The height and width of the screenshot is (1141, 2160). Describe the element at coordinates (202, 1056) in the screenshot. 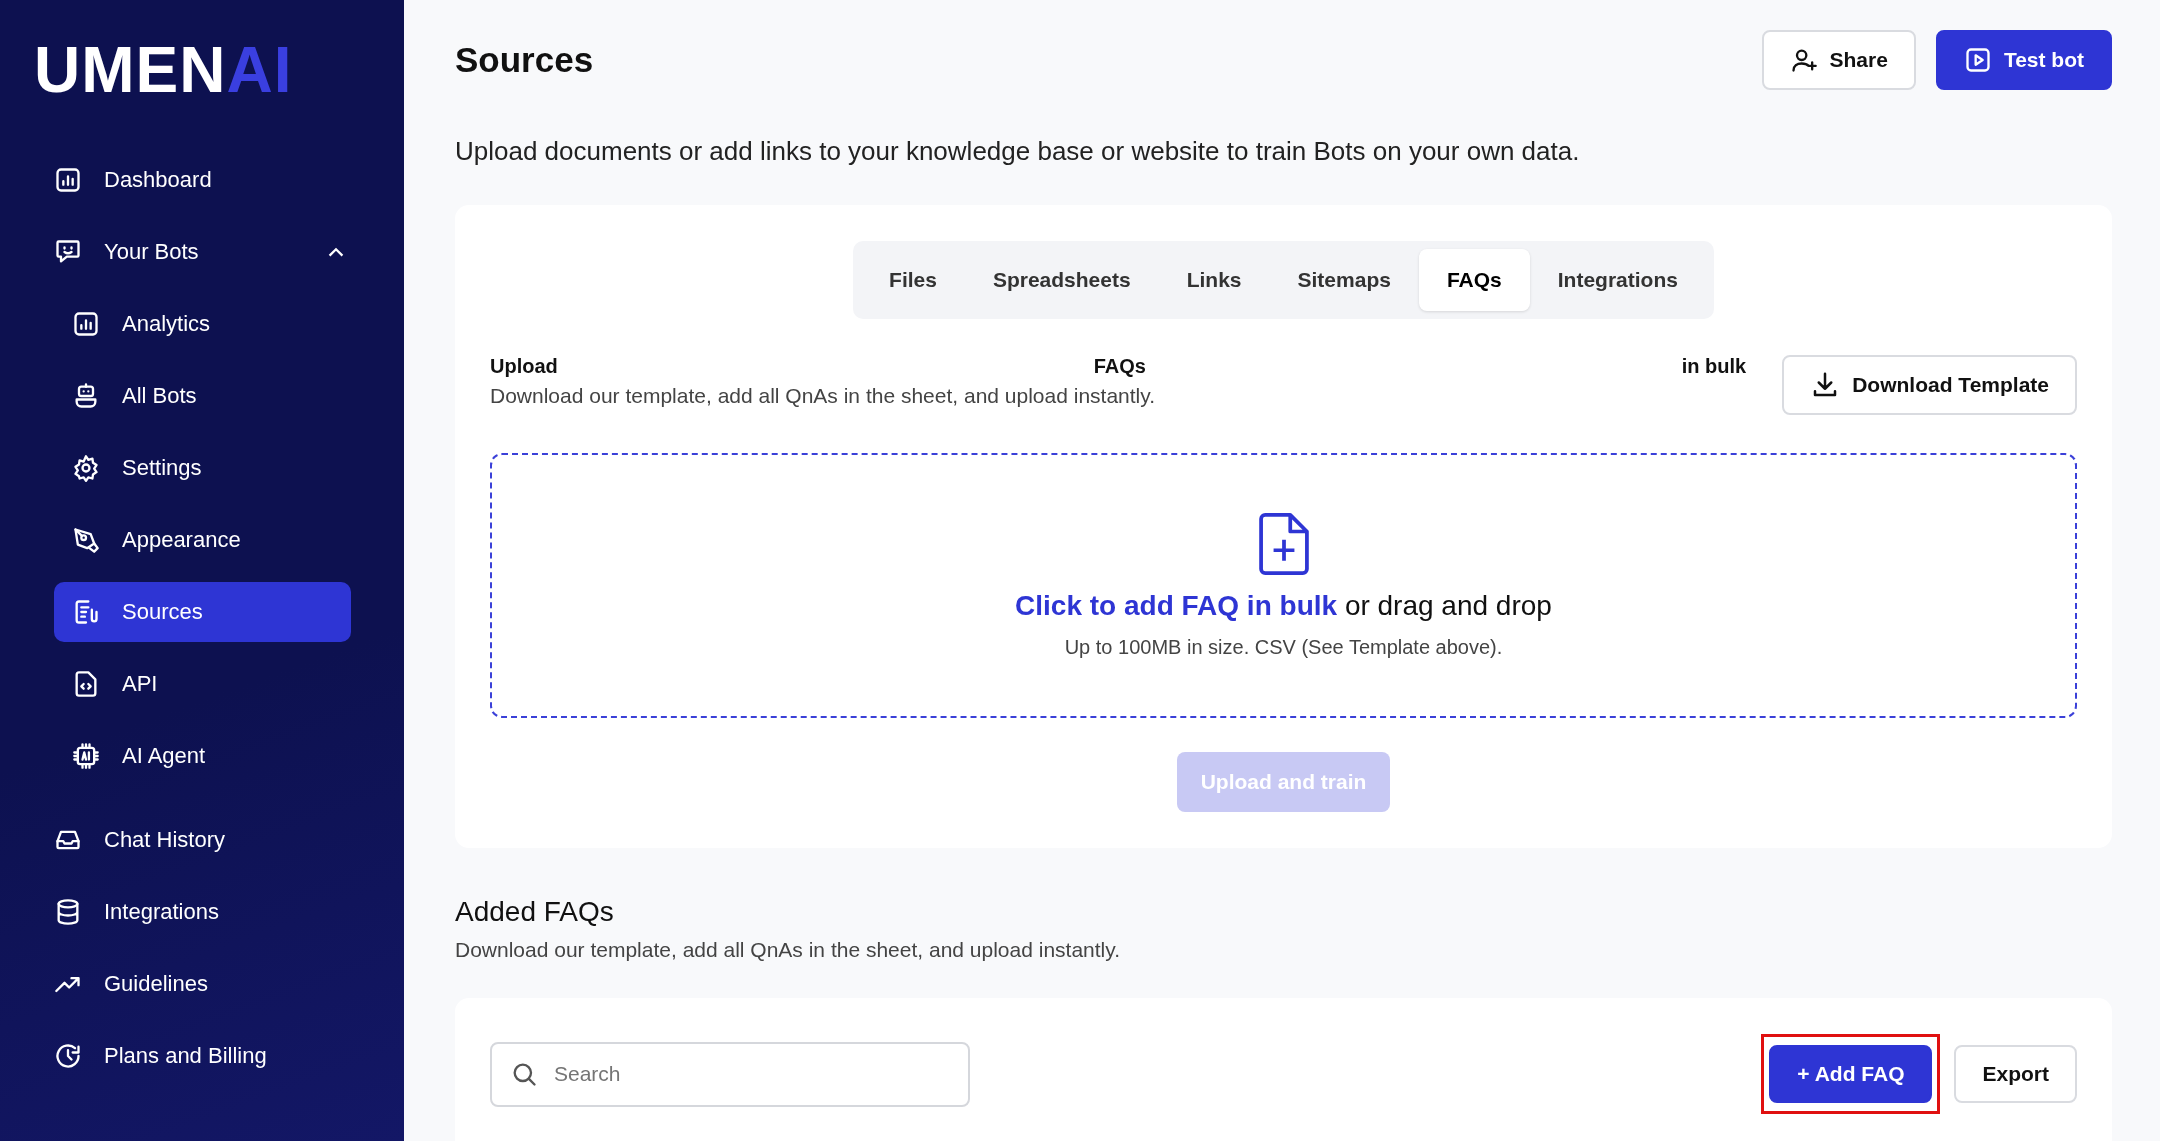

I see `sidebar-item: Plans and Billing` at that location.